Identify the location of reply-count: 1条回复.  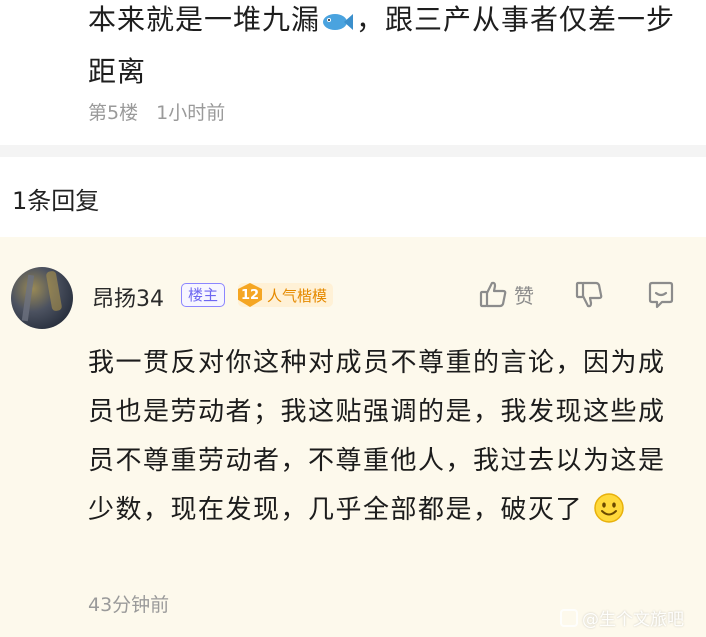
(56, 201).